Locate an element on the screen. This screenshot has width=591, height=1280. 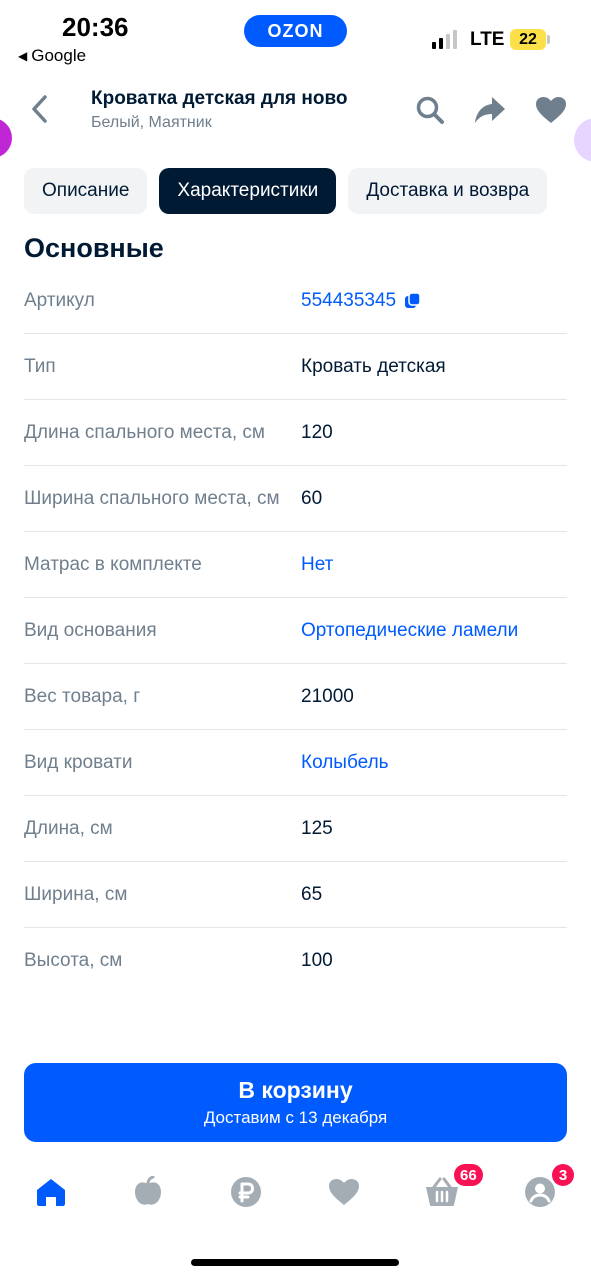
bottom-navigation: 66 3 is located at coordinates (295, 1193).